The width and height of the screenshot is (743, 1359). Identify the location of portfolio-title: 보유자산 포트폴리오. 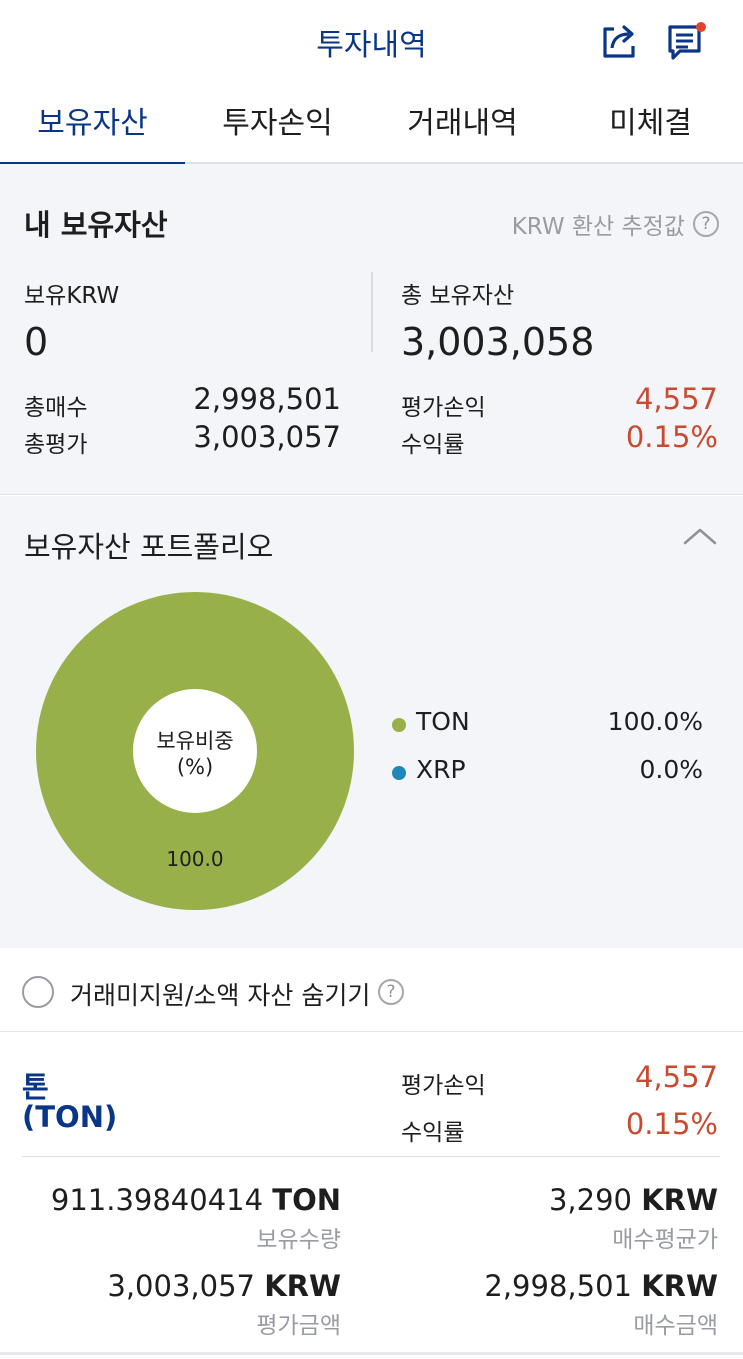
(149, 547).